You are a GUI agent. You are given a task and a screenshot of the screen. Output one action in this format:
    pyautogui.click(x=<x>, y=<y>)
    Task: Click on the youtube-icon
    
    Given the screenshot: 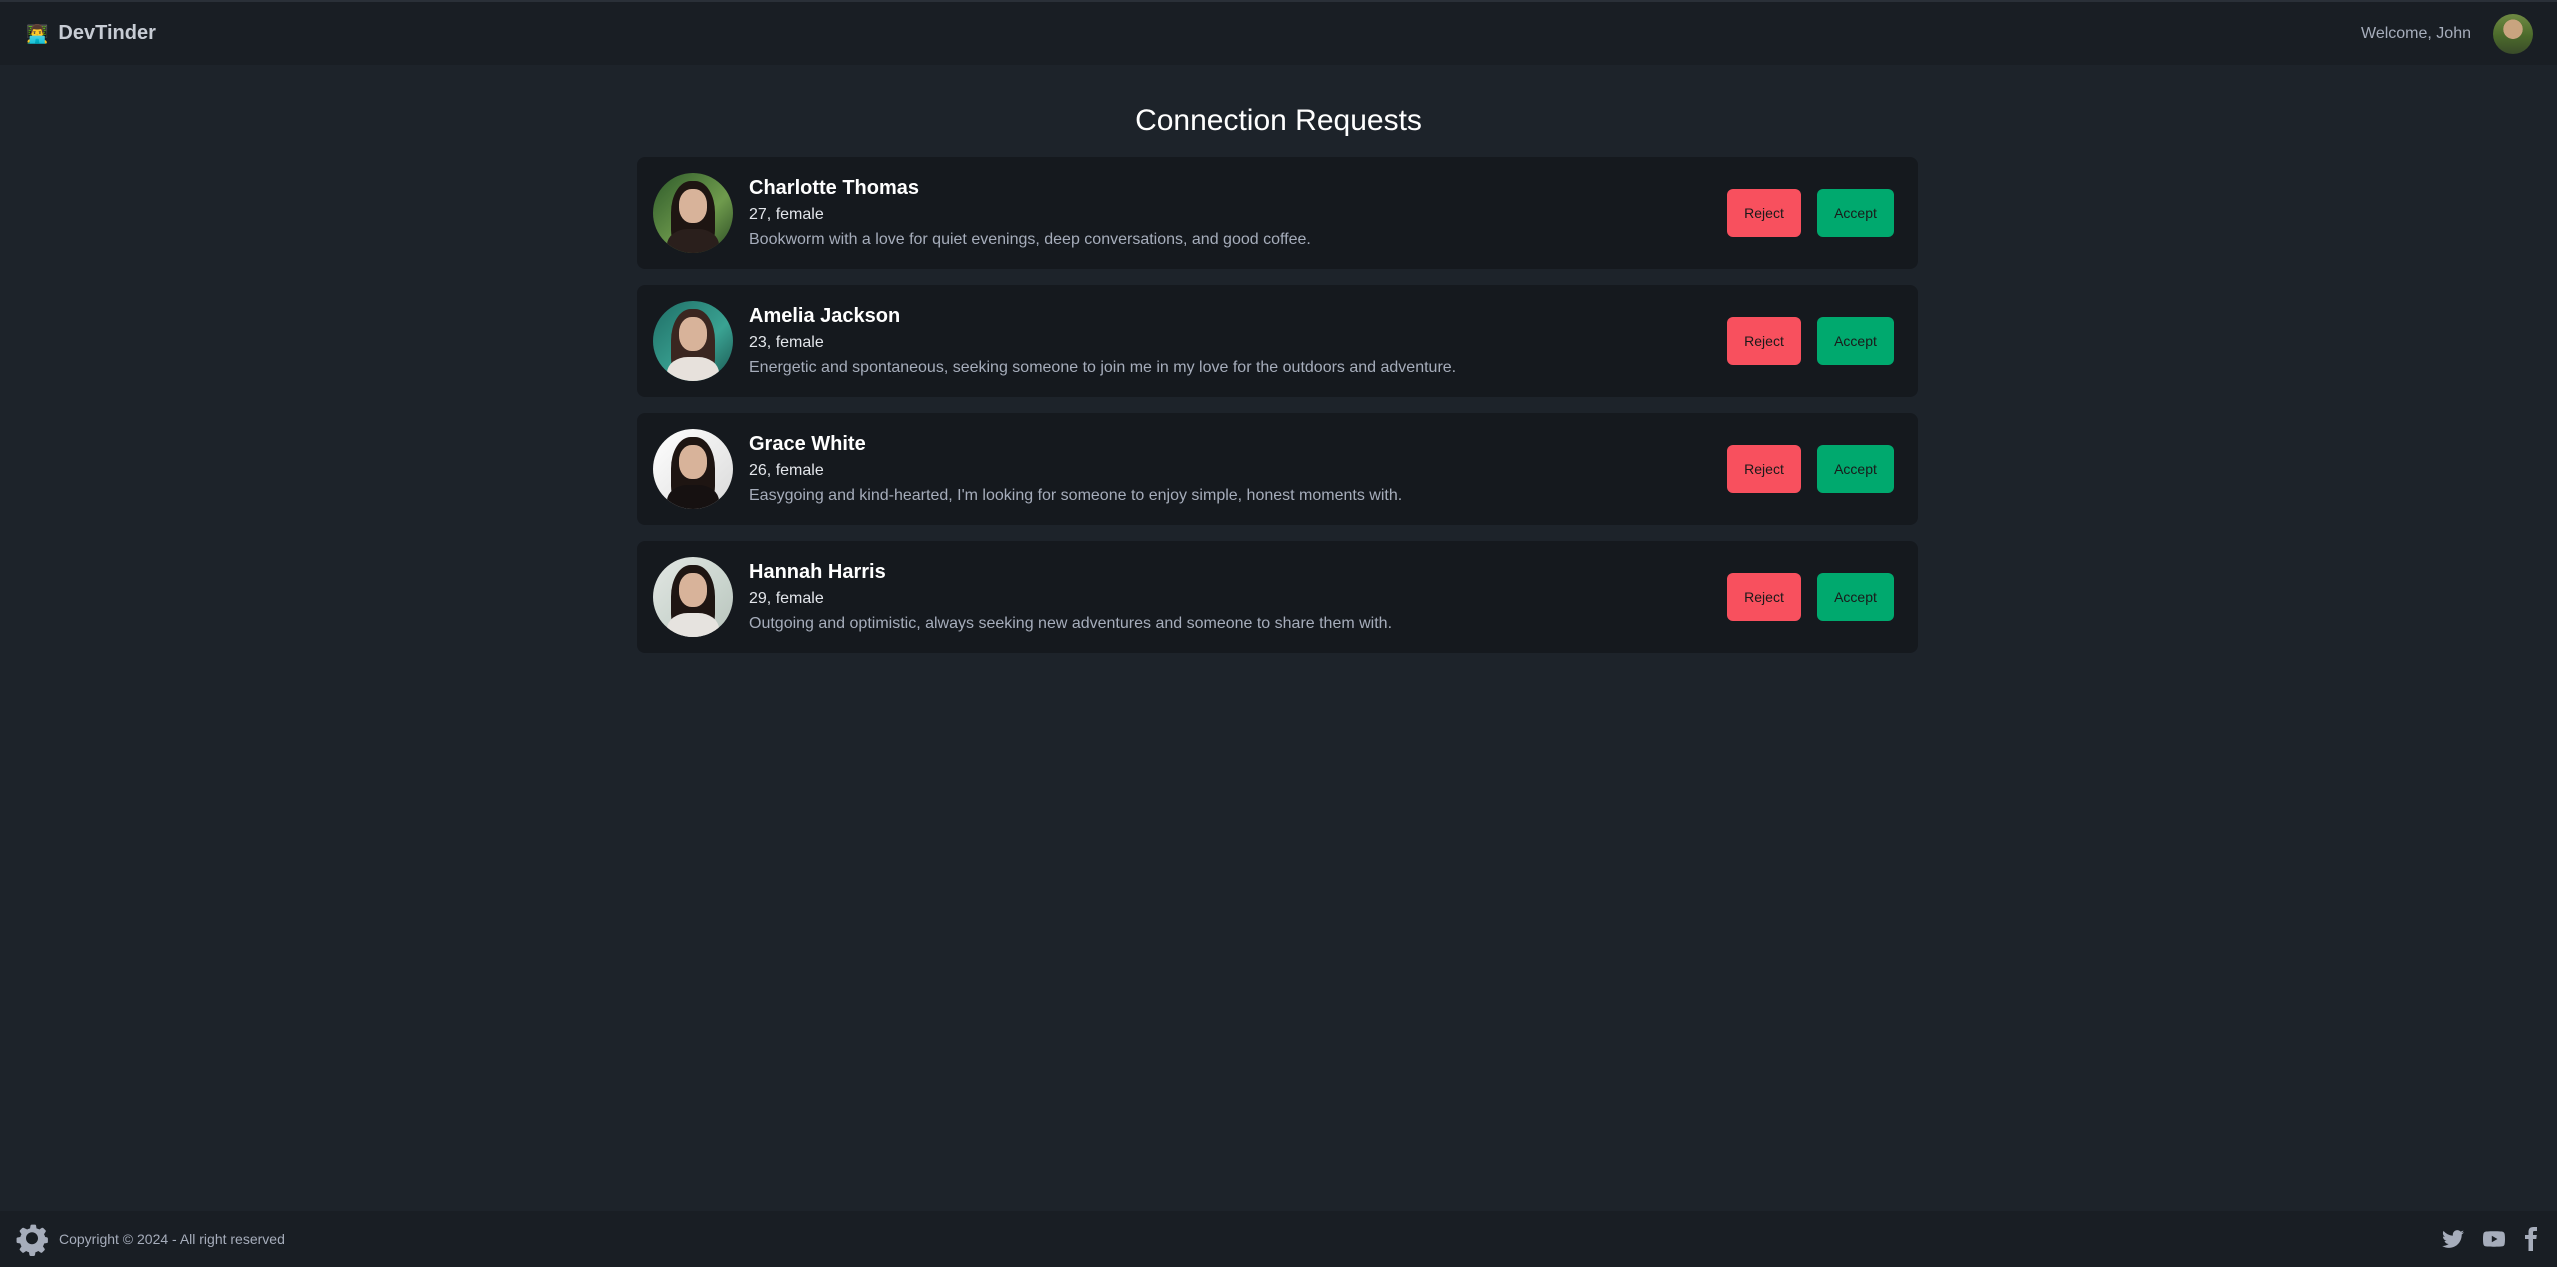 What is the action you would take?
    pyautogui.click(x=2494, y=1239)
    